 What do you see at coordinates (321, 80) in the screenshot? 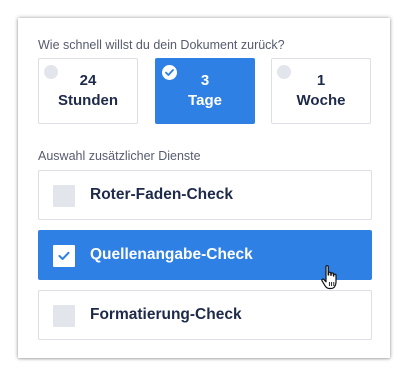
I see `speed-option-number: 1` at bounding box center [321, 80].